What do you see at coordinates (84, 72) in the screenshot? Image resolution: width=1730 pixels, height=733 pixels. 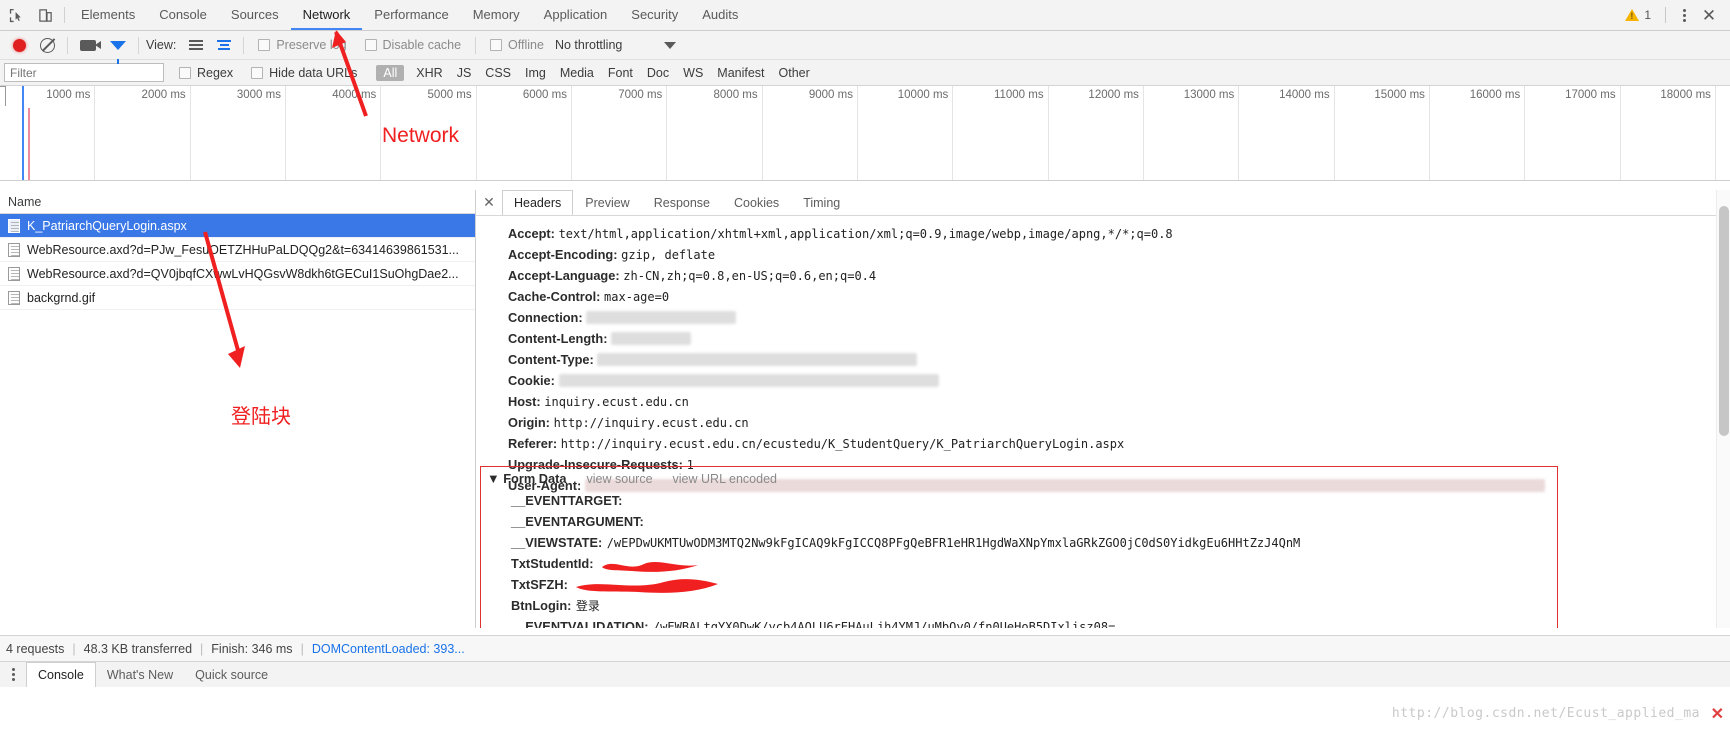 I see `filter-input` at bounding box center [84, 72].